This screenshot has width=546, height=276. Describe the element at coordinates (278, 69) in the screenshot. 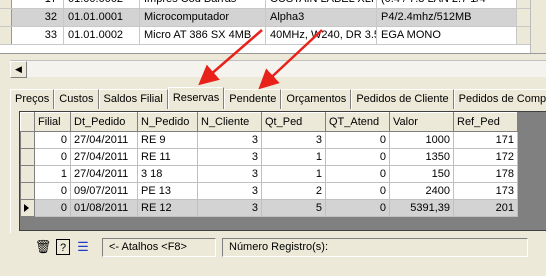

I see `horizontal-scrollbar: ◀` at that location.